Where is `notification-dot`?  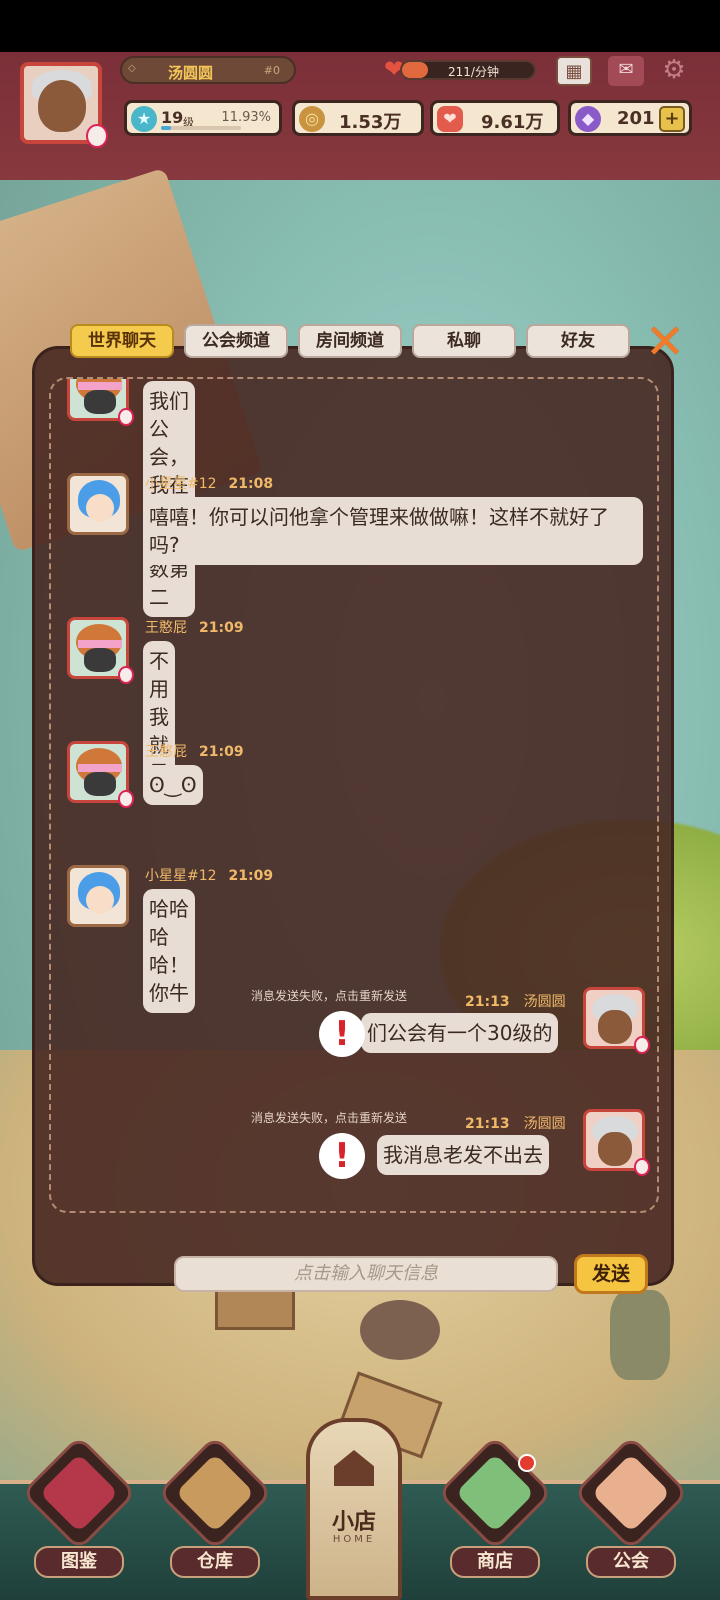
notification-dot is located at coordinates (527, 1463).